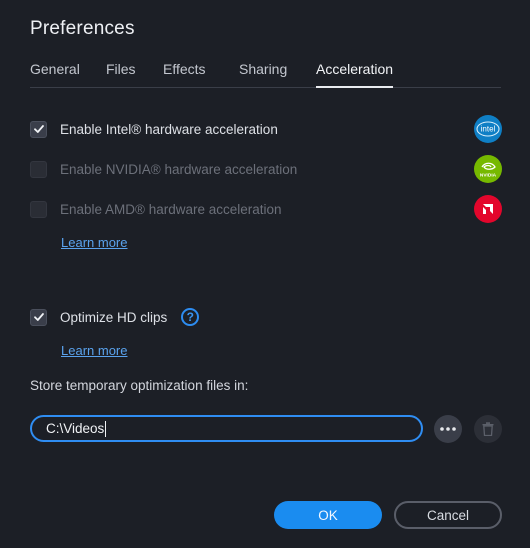 Image resolution: width=530 pixels, height=548 pixels. Describe the element at coordinates (94, 242) in the screenshot. I see `acceleration-learn-more-link: Learn more` at that location.